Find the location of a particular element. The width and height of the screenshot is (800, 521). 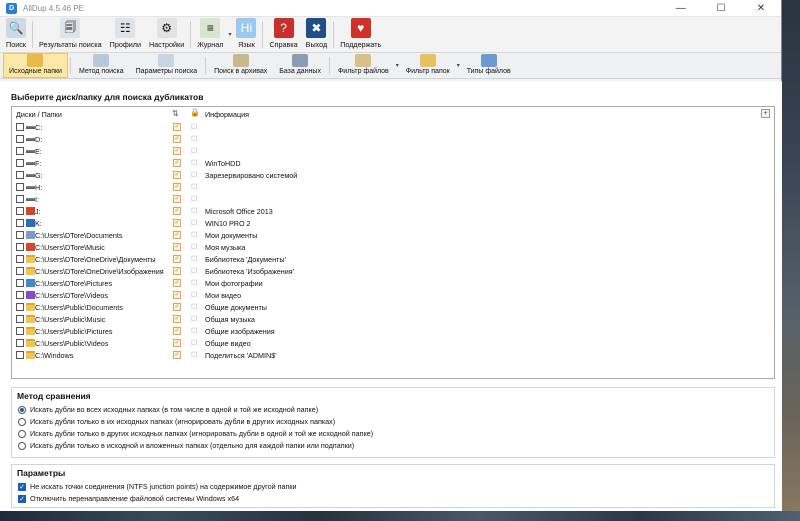

toolbar-button-search: 🔍 Поиск is located at coordinates (16, 34).